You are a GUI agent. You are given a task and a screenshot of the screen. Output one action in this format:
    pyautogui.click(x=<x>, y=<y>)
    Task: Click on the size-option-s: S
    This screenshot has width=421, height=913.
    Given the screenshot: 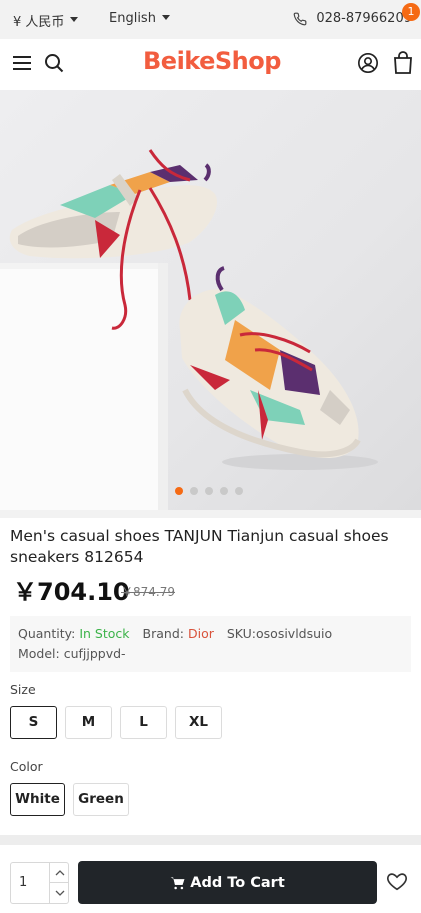 What is the action you would take?
    pyautogui.click(x=33, y=722)
    